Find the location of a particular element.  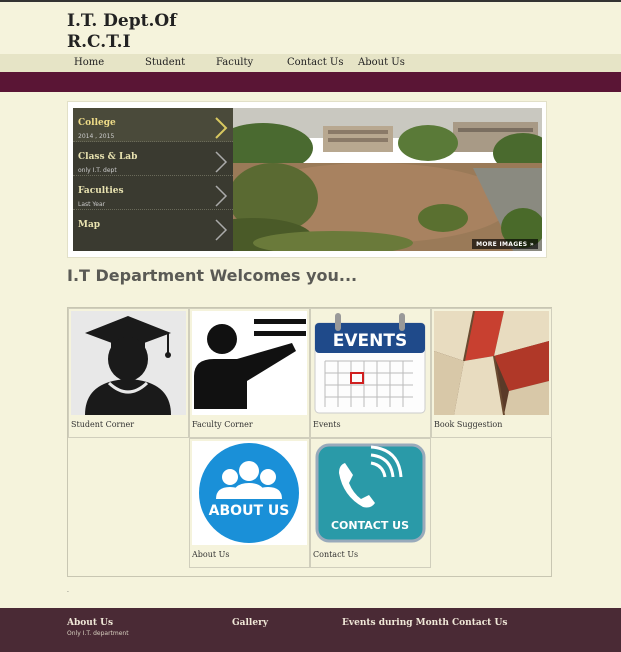

student-icon is located at coordinates (128, 363).